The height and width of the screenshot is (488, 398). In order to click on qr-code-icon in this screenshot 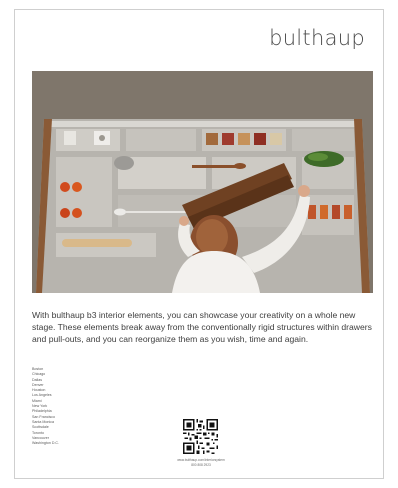, I will do `click(200, 436)`.